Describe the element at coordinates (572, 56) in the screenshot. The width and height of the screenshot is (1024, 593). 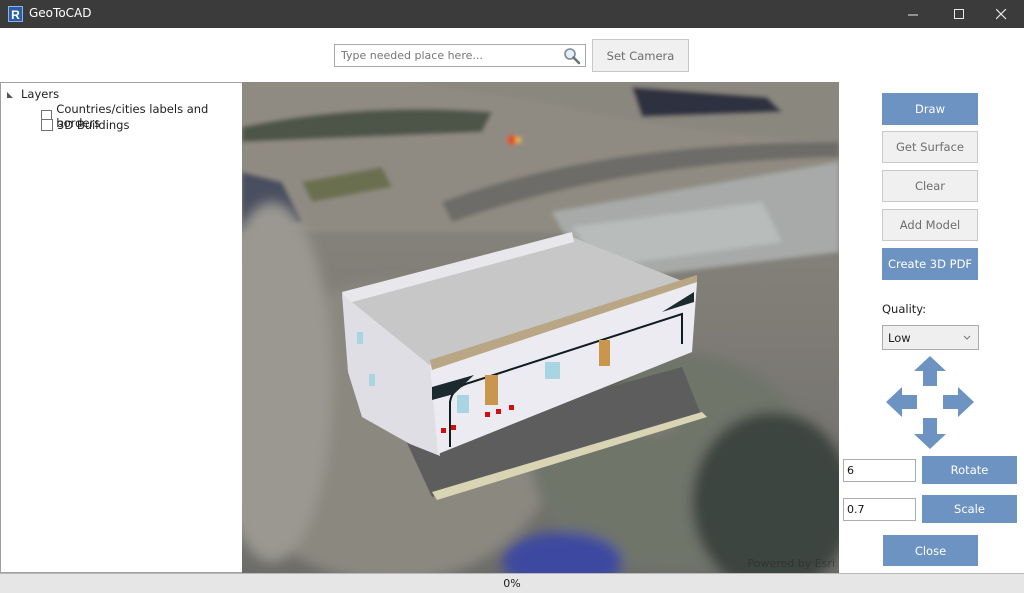
I see `search-icon` at that location.